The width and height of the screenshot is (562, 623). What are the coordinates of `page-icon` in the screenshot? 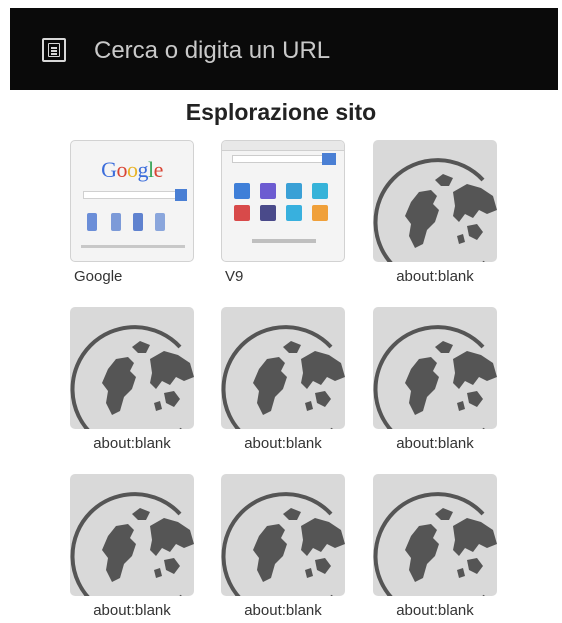 It's located at (54, 50).